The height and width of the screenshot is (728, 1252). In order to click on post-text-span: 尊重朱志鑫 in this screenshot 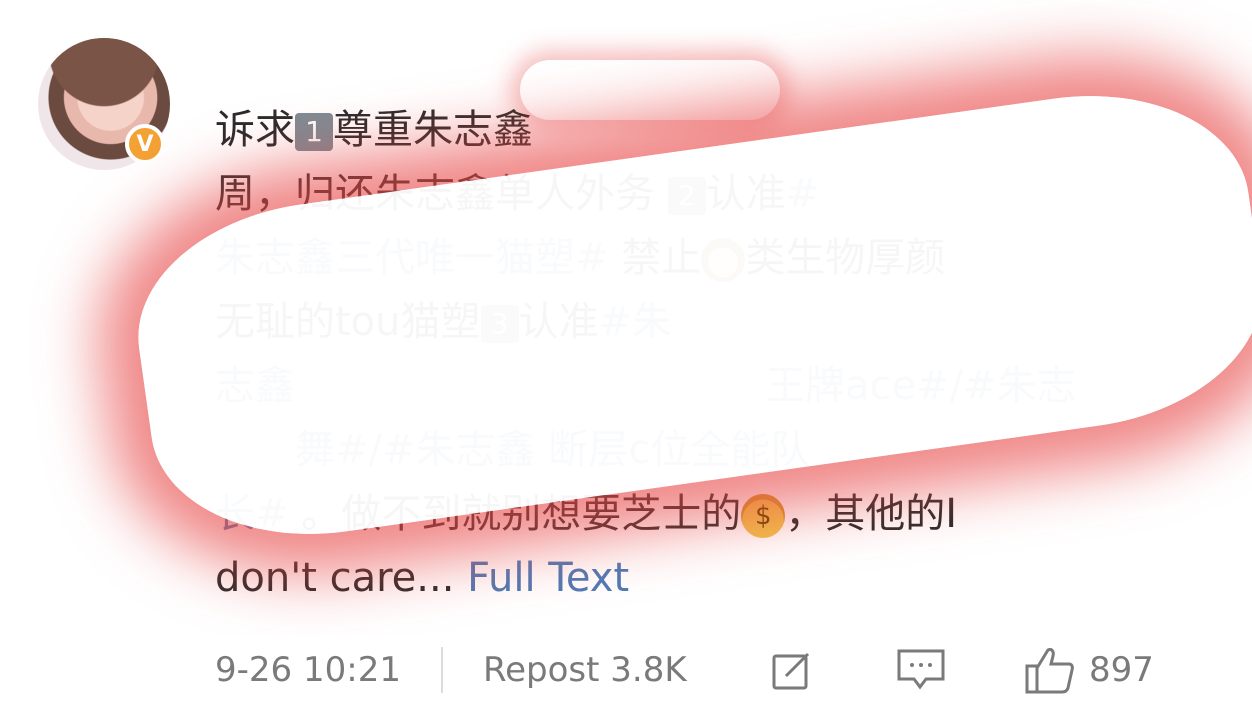, I will do `click(433, 130)`.